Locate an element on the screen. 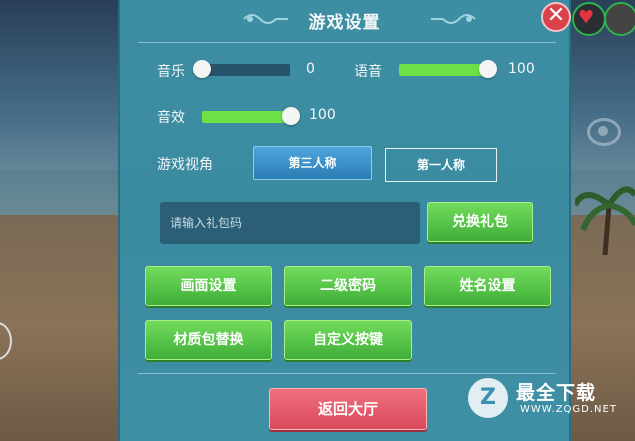 The height and width of the screenshot is (441, 635). heart-button: ♥ is located at coordinates (589, 19).